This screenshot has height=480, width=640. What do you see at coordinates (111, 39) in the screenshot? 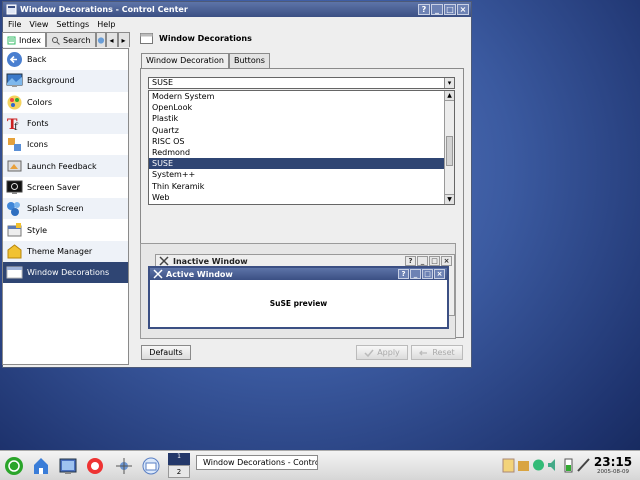
I see `tab-scroll-left-button: ◂` at bounding box center [111, 39].